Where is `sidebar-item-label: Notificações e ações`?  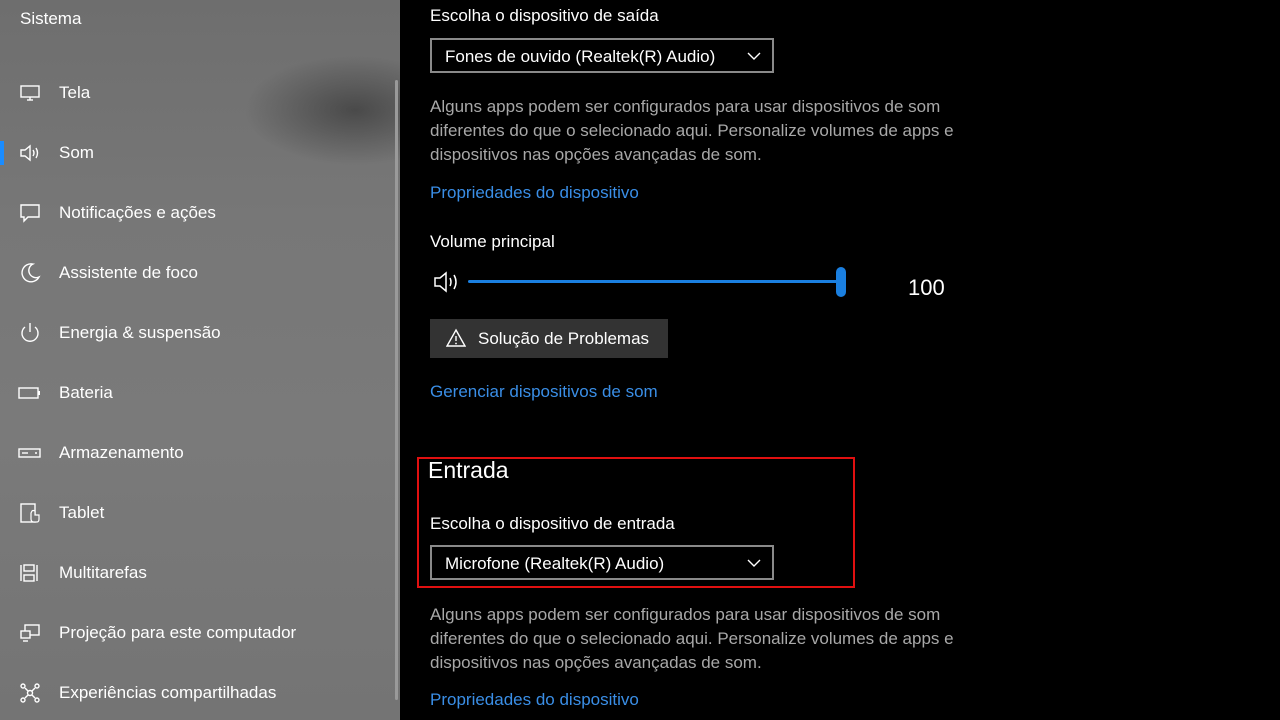
sidebar-item-label: Notificações e ações is located at coordinates (137, 212).